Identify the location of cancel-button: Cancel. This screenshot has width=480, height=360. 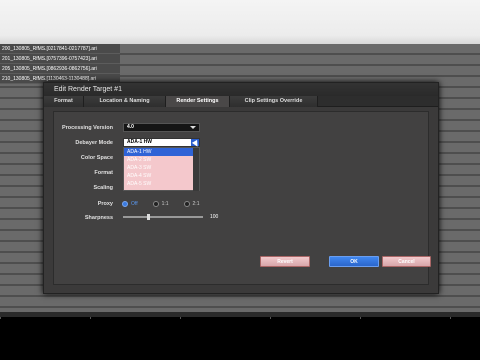
(406, 261).